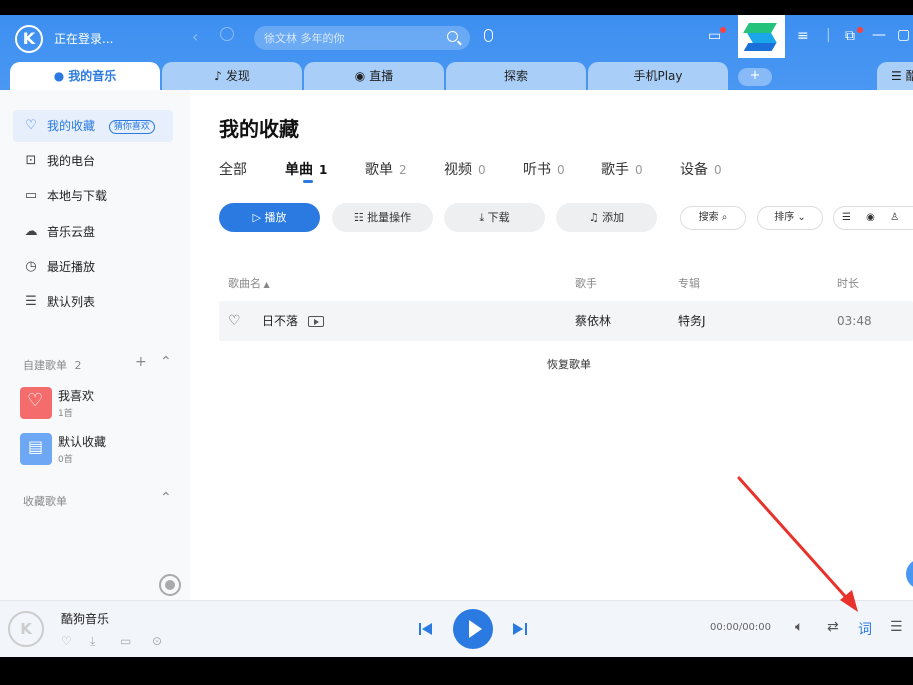 This screenshot has width=913, height=685. I want to click on tab-mobile-play: 手机Play, so click(658, 76).